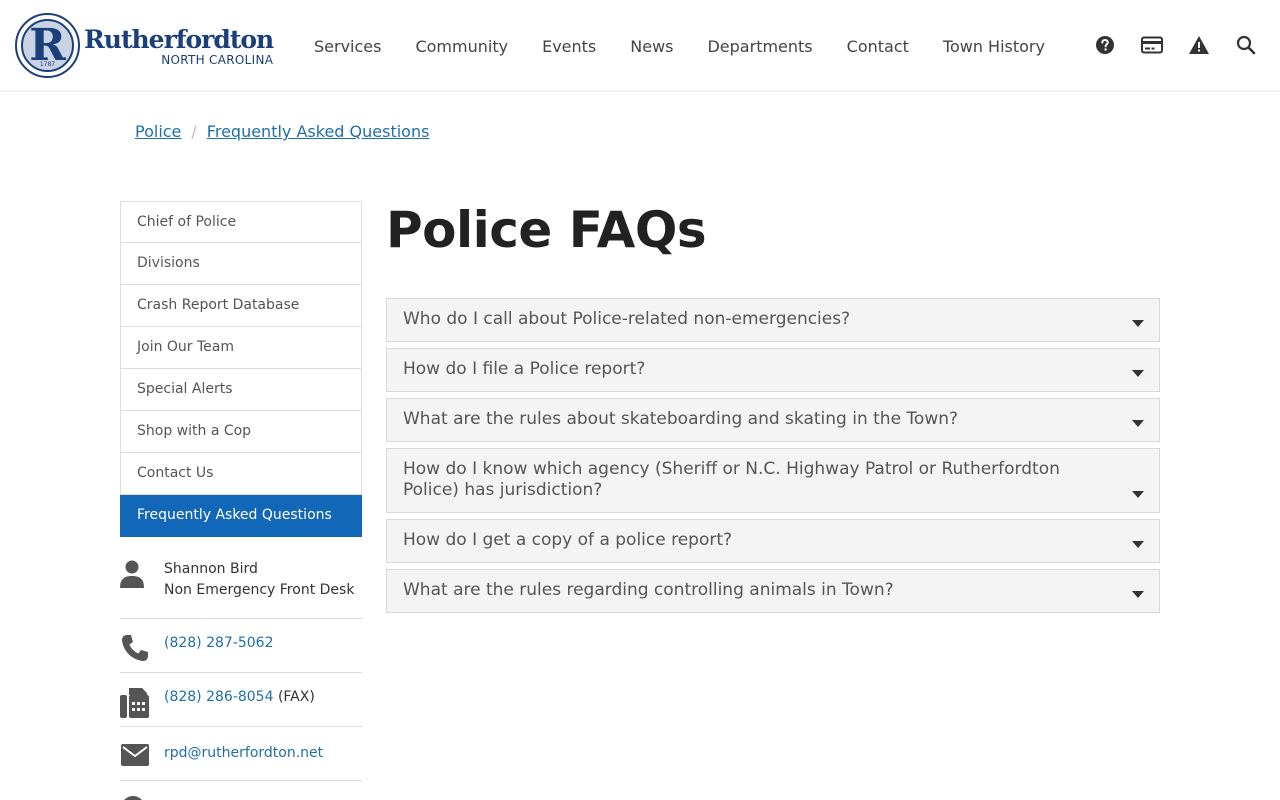 This screenshot has height=800, width=1280. What do you see at coordinates (878, 46) in the screenshot?
I see `nav-contact: Contact` at bounding box center [878, 46].